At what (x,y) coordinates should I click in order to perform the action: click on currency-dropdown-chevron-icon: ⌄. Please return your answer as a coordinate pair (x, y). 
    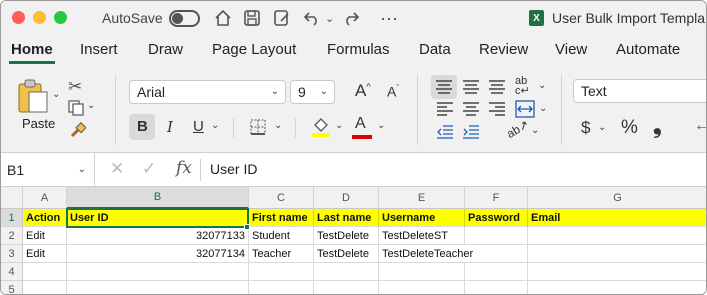
    Looking at the image, I should click on (602, 127).